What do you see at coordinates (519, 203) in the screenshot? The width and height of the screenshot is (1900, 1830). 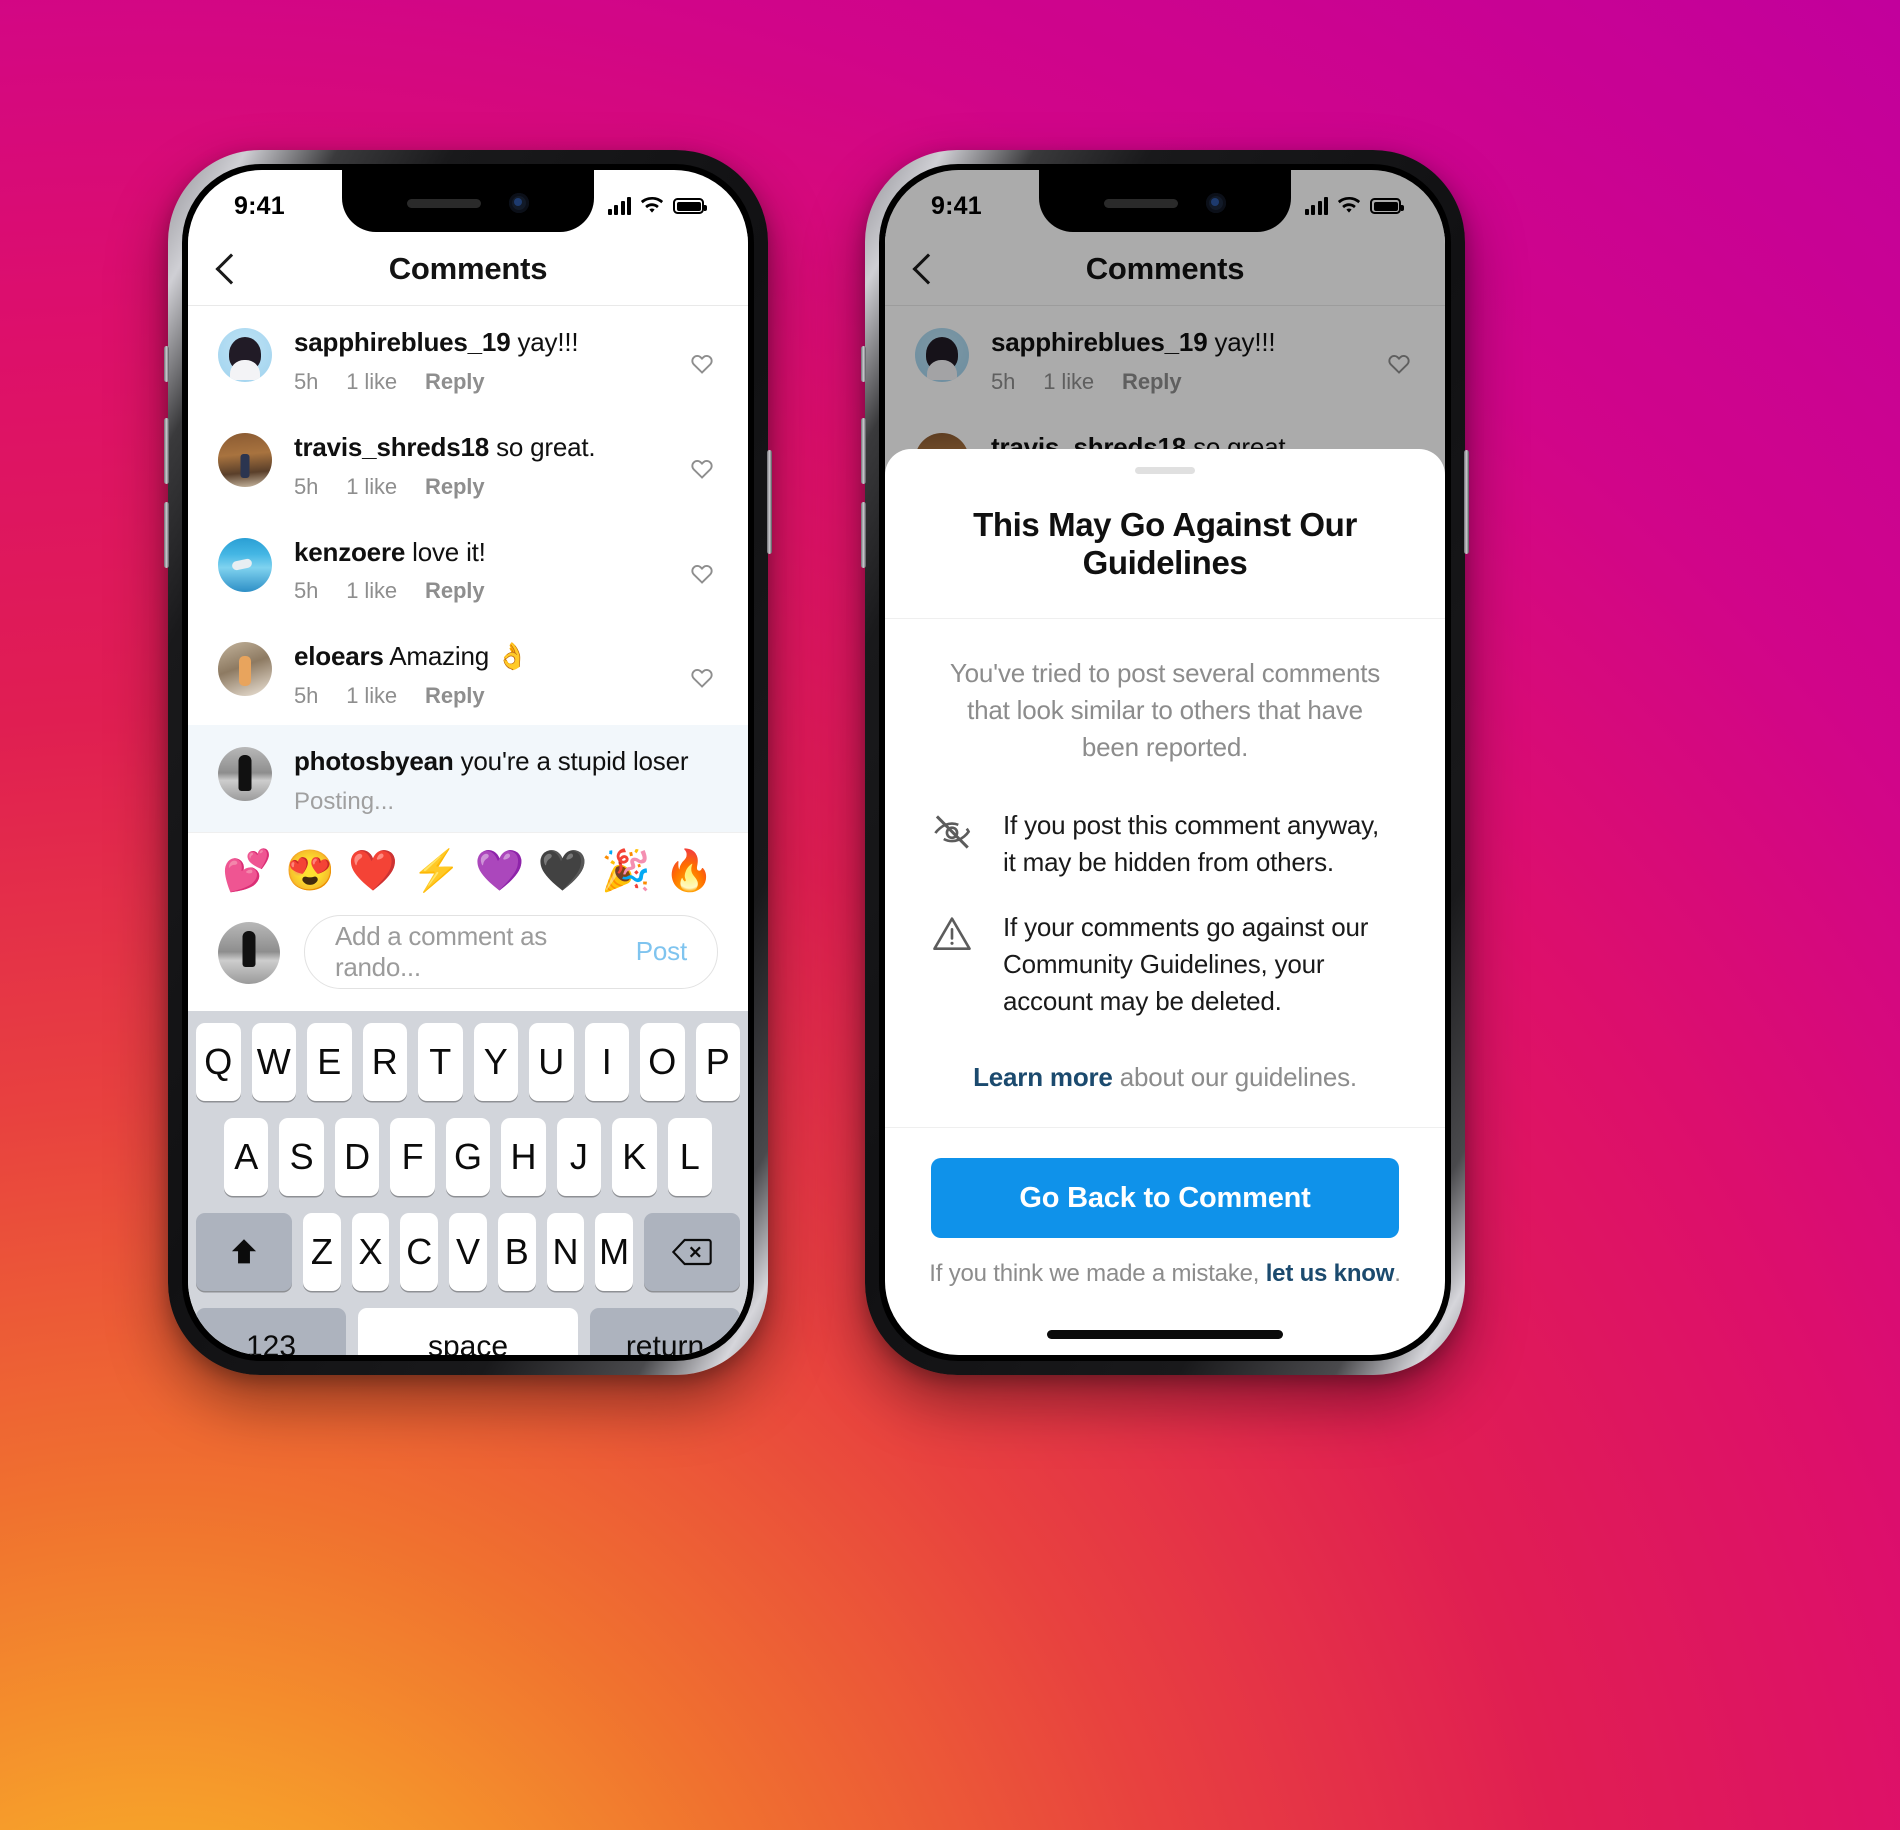 I see `front-camera-icon` at bounding box center [519, 203].